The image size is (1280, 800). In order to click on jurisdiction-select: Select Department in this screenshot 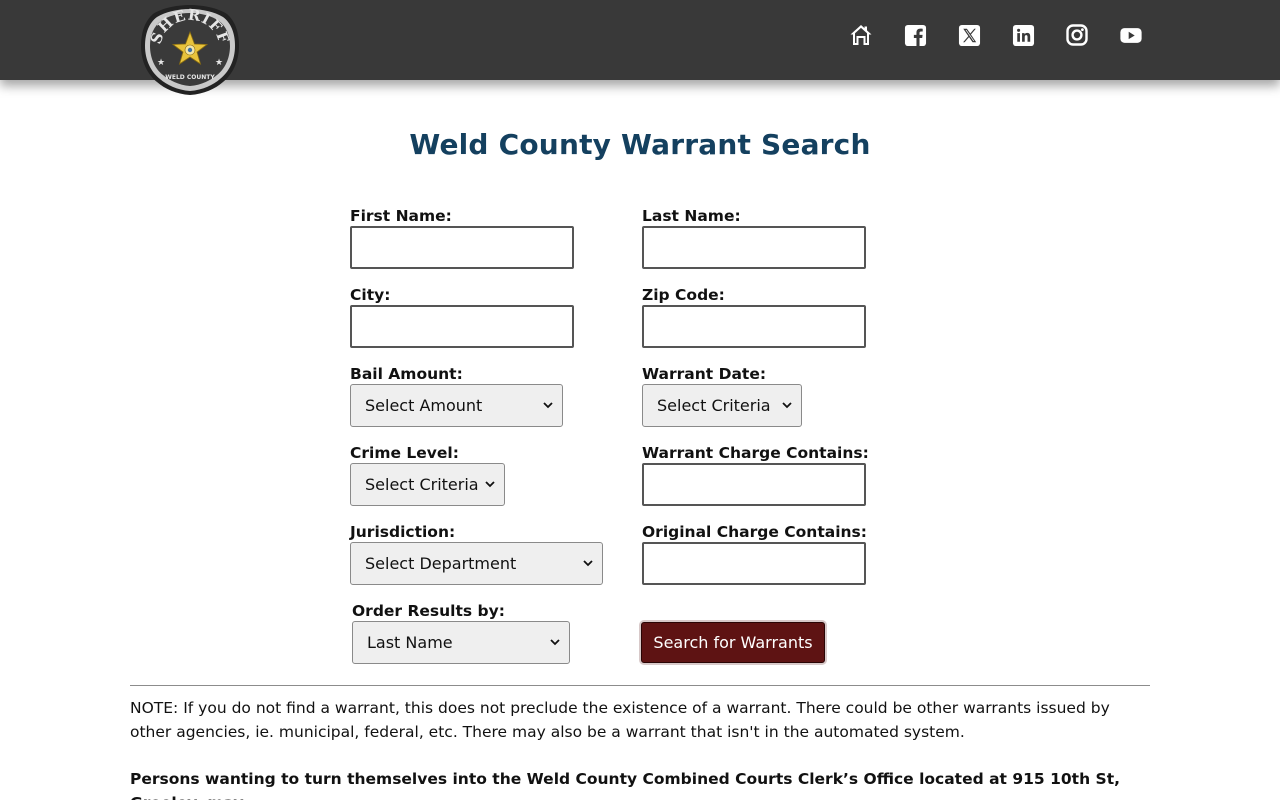, I will do `click(476, 563)`.